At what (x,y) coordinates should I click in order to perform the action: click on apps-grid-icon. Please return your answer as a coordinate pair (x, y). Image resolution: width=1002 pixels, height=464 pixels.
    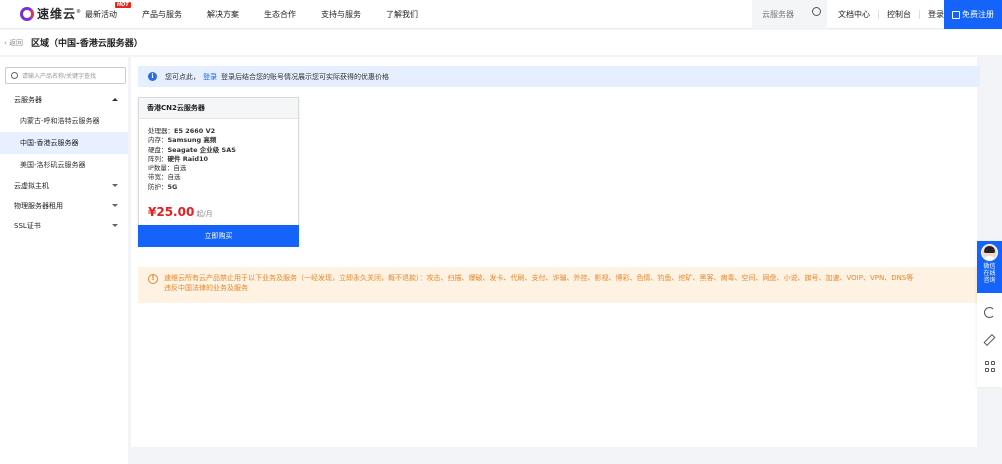
    Looking at the image, I should click on (989, 366).